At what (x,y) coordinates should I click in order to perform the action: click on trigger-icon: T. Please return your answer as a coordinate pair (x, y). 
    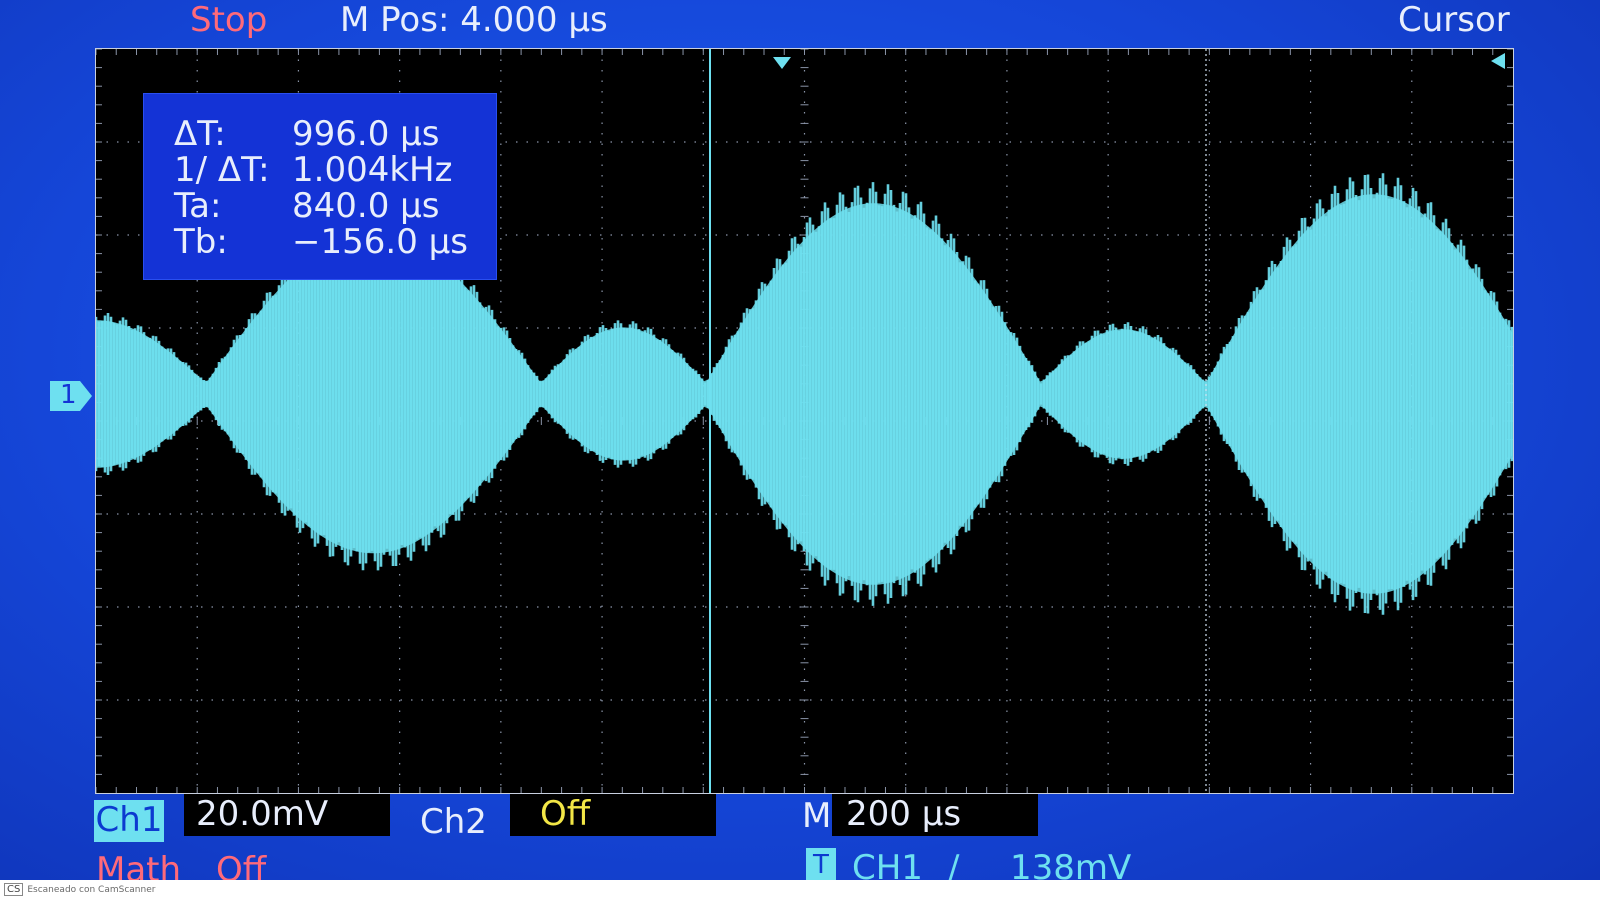
    Looking at the image, I should click on (821, 864).